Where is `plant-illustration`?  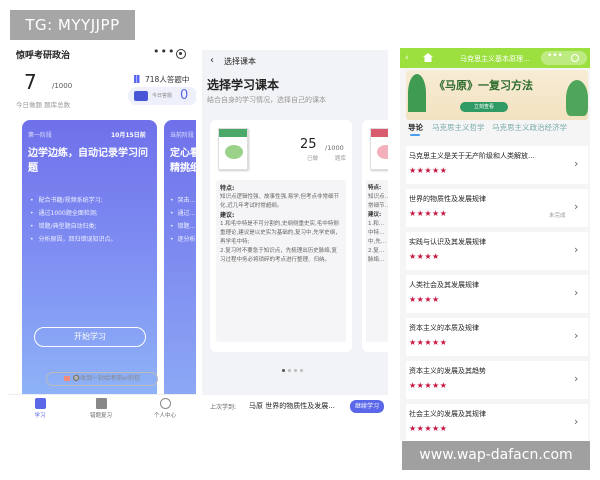 plant-illustration is located at coordinates (577, 98).